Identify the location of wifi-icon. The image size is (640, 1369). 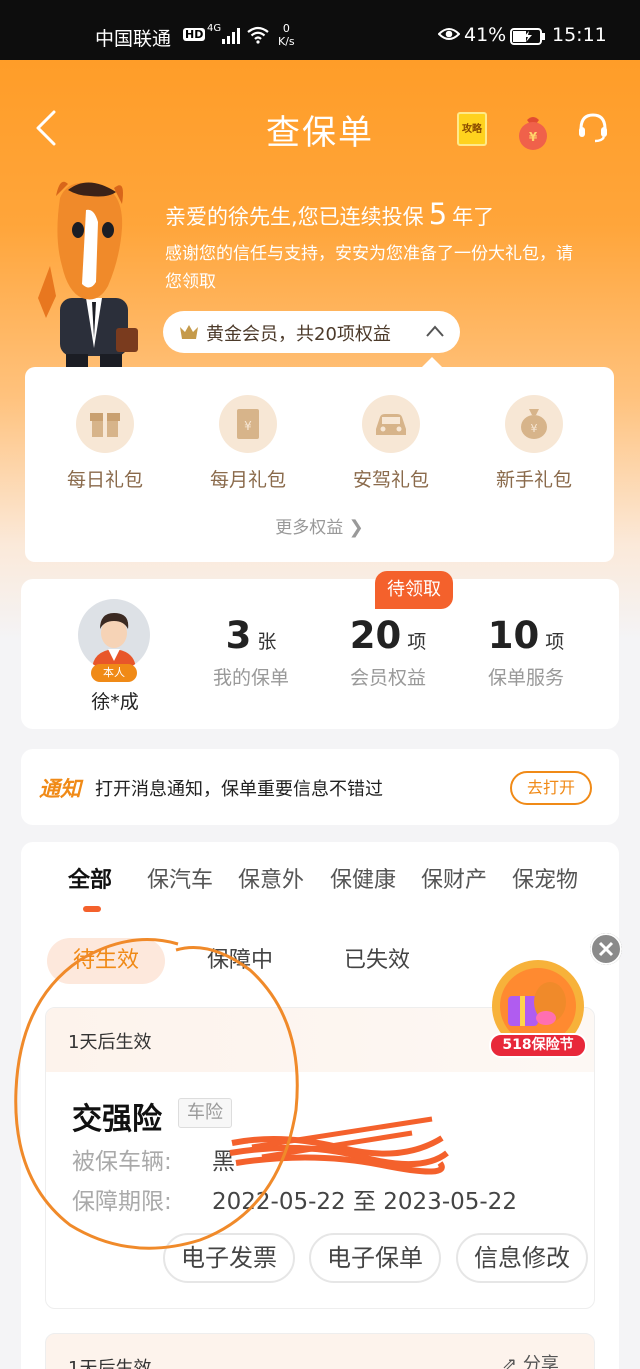
(258, 35).